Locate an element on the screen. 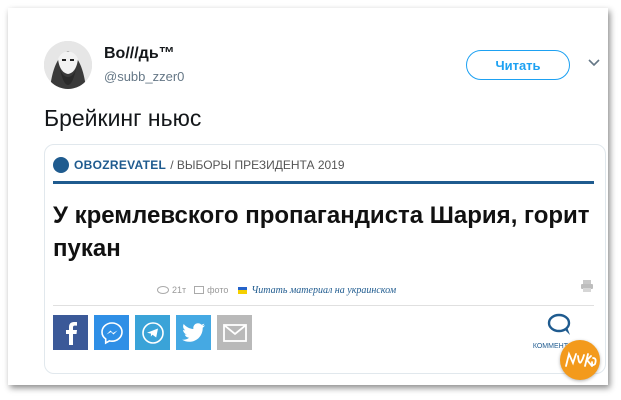  user-display-name: Bo///дь™ is located at coordinates (139, 54).